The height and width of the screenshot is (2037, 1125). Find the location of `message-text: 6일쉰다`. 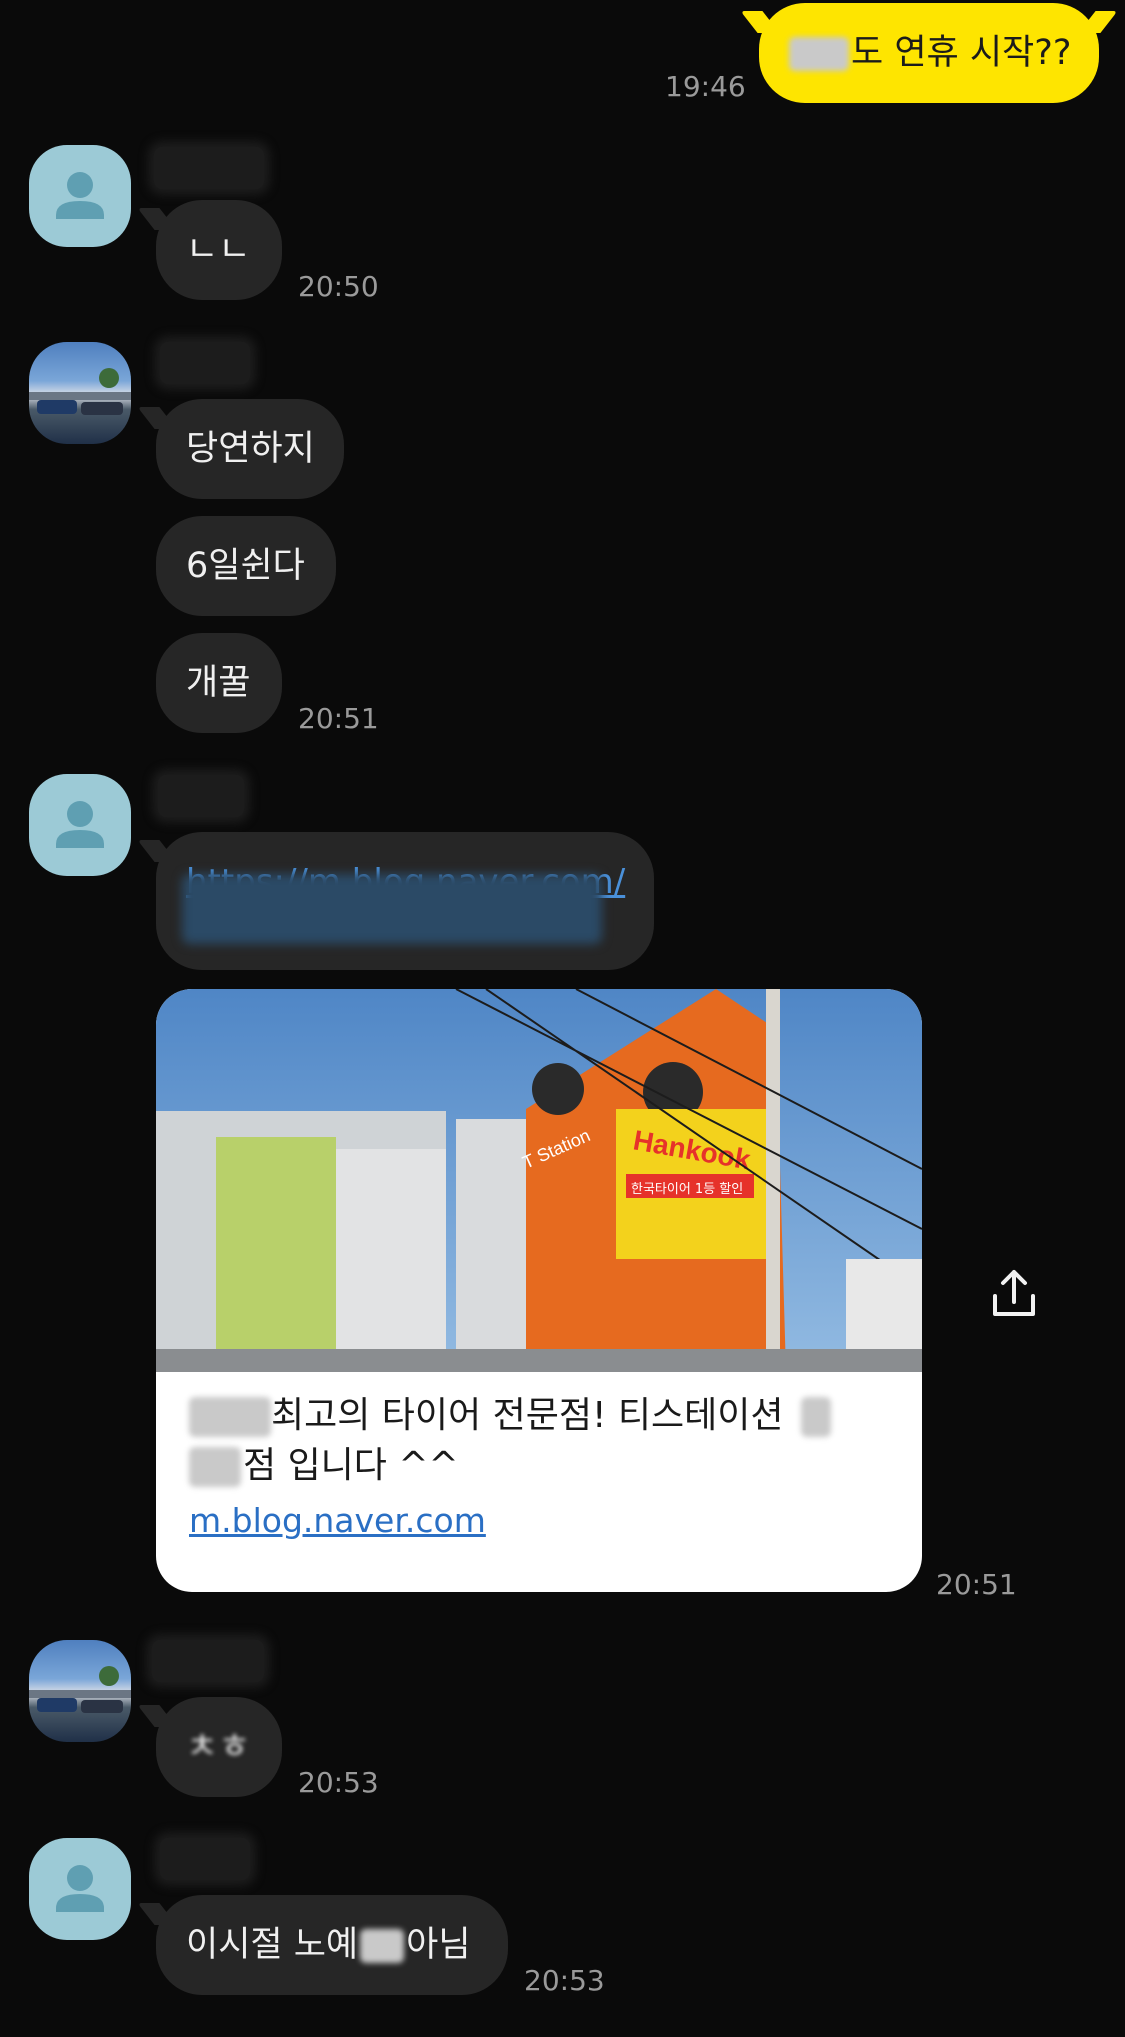

message-text: 6일쉰다 is located at coordinates (245, 566).